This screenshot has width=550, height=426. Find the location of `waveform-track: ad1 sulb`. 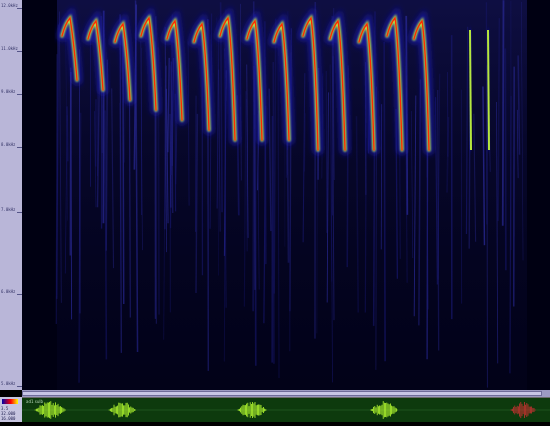

waveform-track: ad1 sulb is located at coordinates (286, 409).